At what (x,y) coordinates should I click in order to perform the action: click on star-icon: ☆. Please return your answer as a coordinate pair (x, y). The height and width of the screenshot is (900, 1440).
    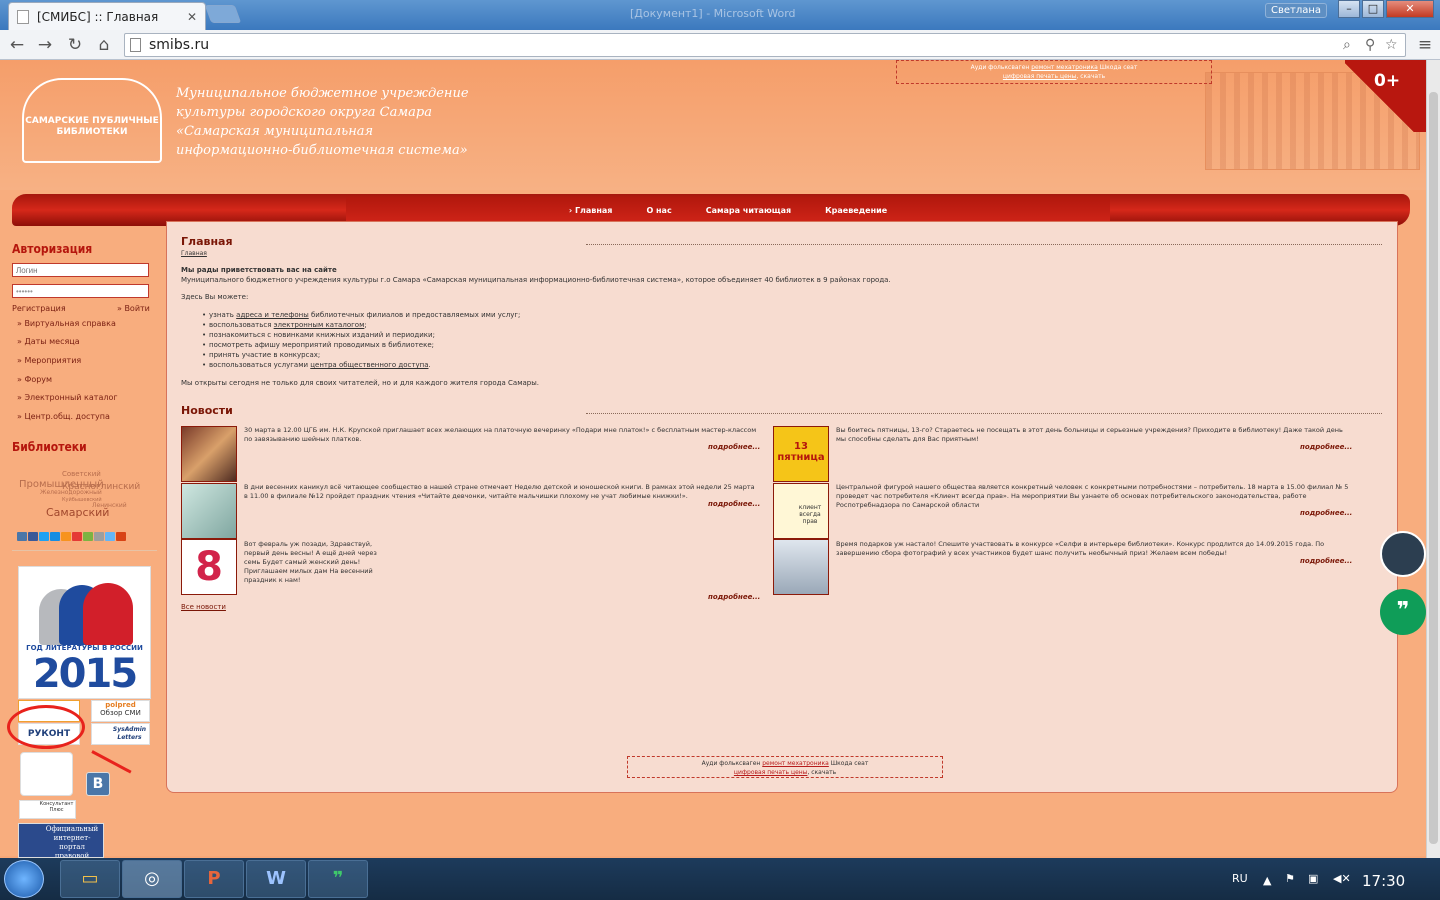
    Looking at the image, I should click on (1391, 45).